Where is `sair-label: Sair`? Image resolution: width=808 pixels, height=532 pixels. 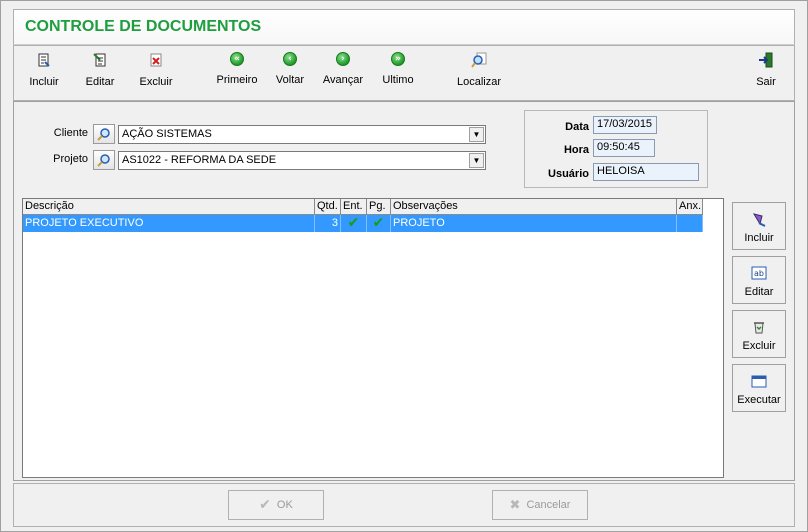
sair-label: Sair is located at coordinates (766, 82).